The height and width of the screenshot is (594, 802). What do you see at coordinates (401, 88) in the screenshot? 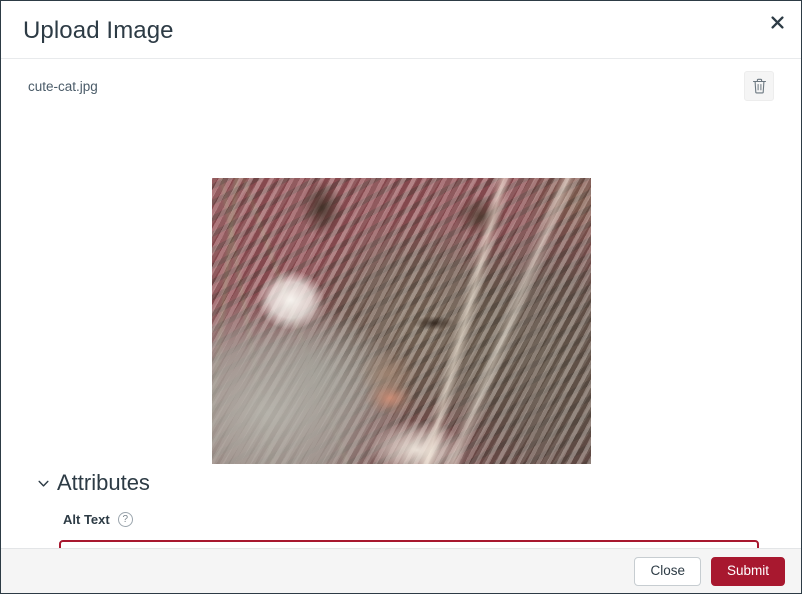
I see `file-row: cute-cat.jpg` at bounding box center [401, 88].